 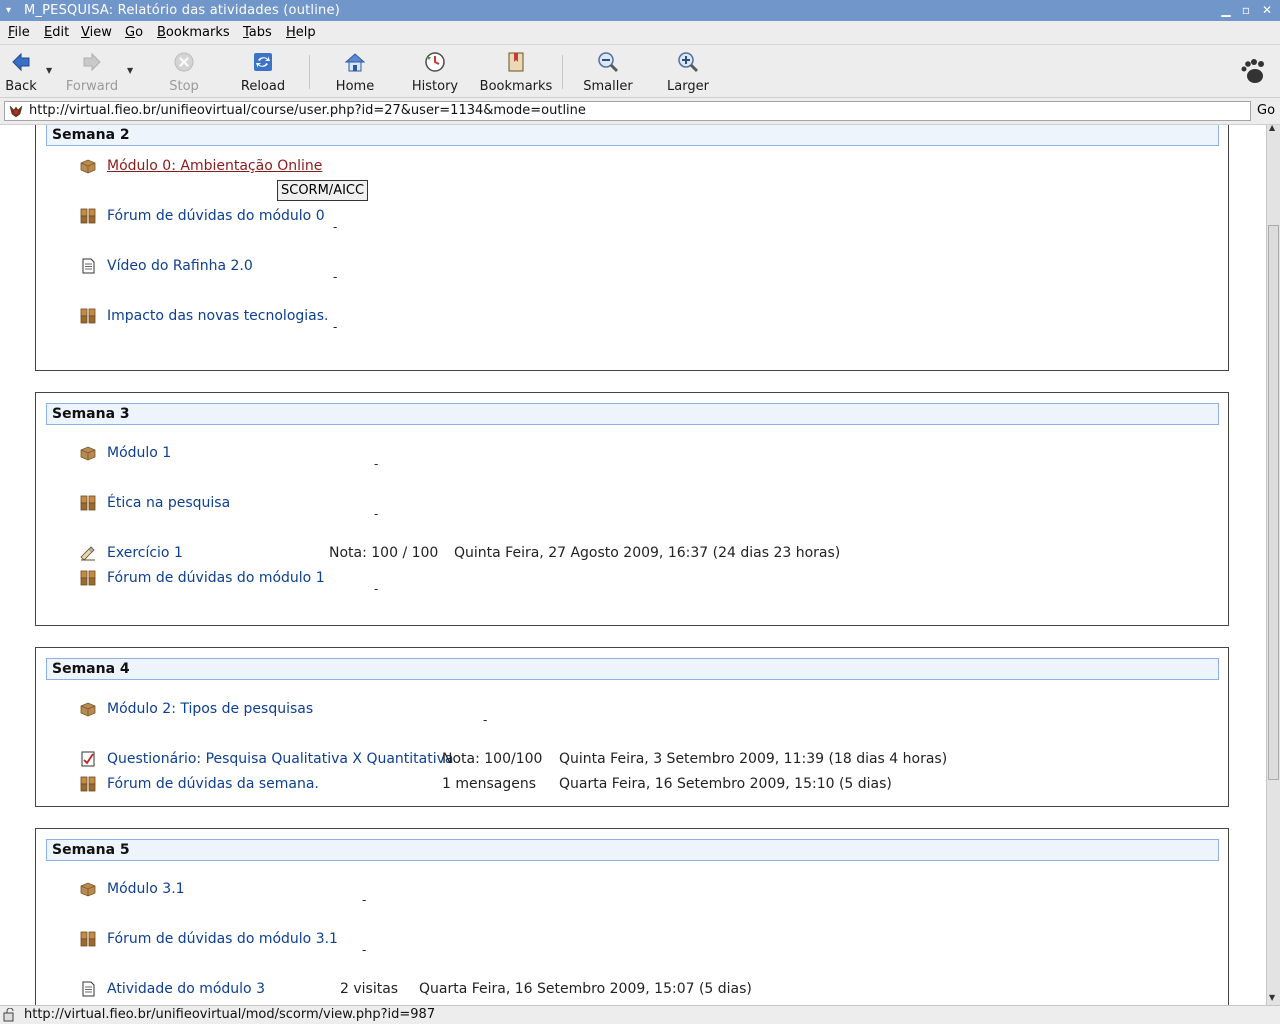 What do you see at coordinates (1273, 502) in the screenshot?
I see `scrollbar-thumb` at bounding box center [1273, 502].